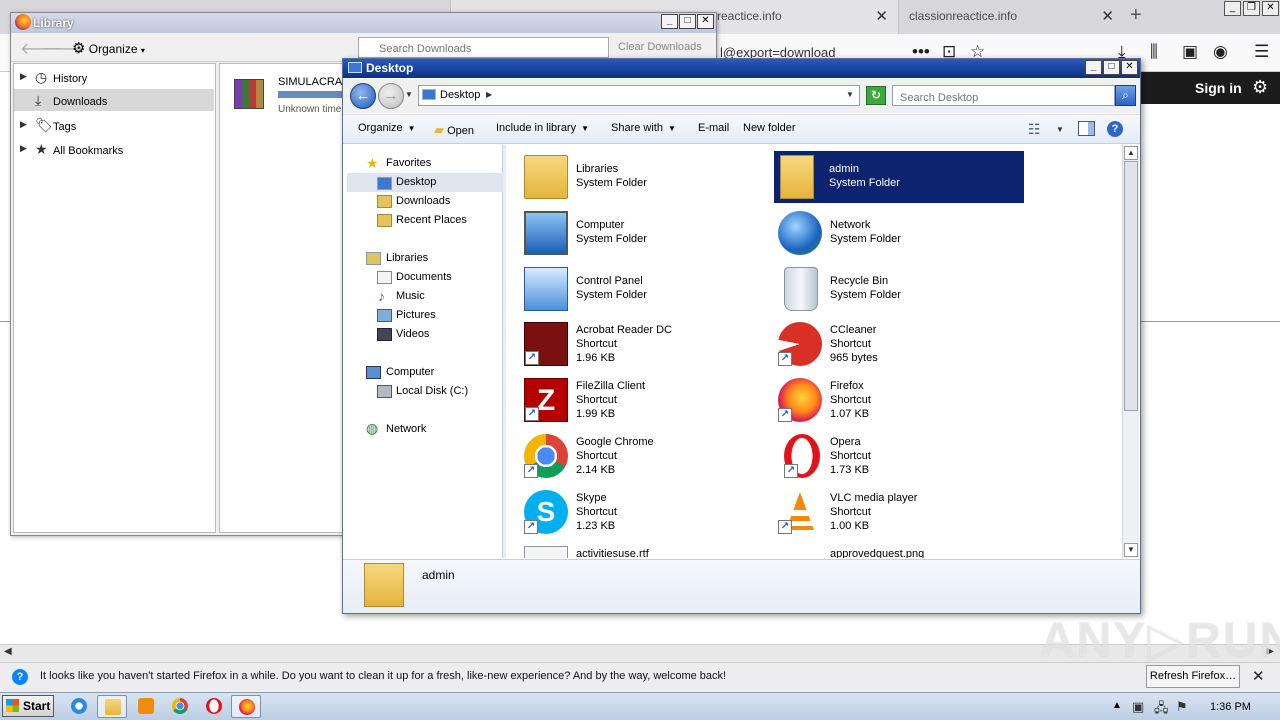 The width and height of the screenshot is (1280, 720). I want to click on action-center-flag-icon: ⚑, so click(1182, 707).